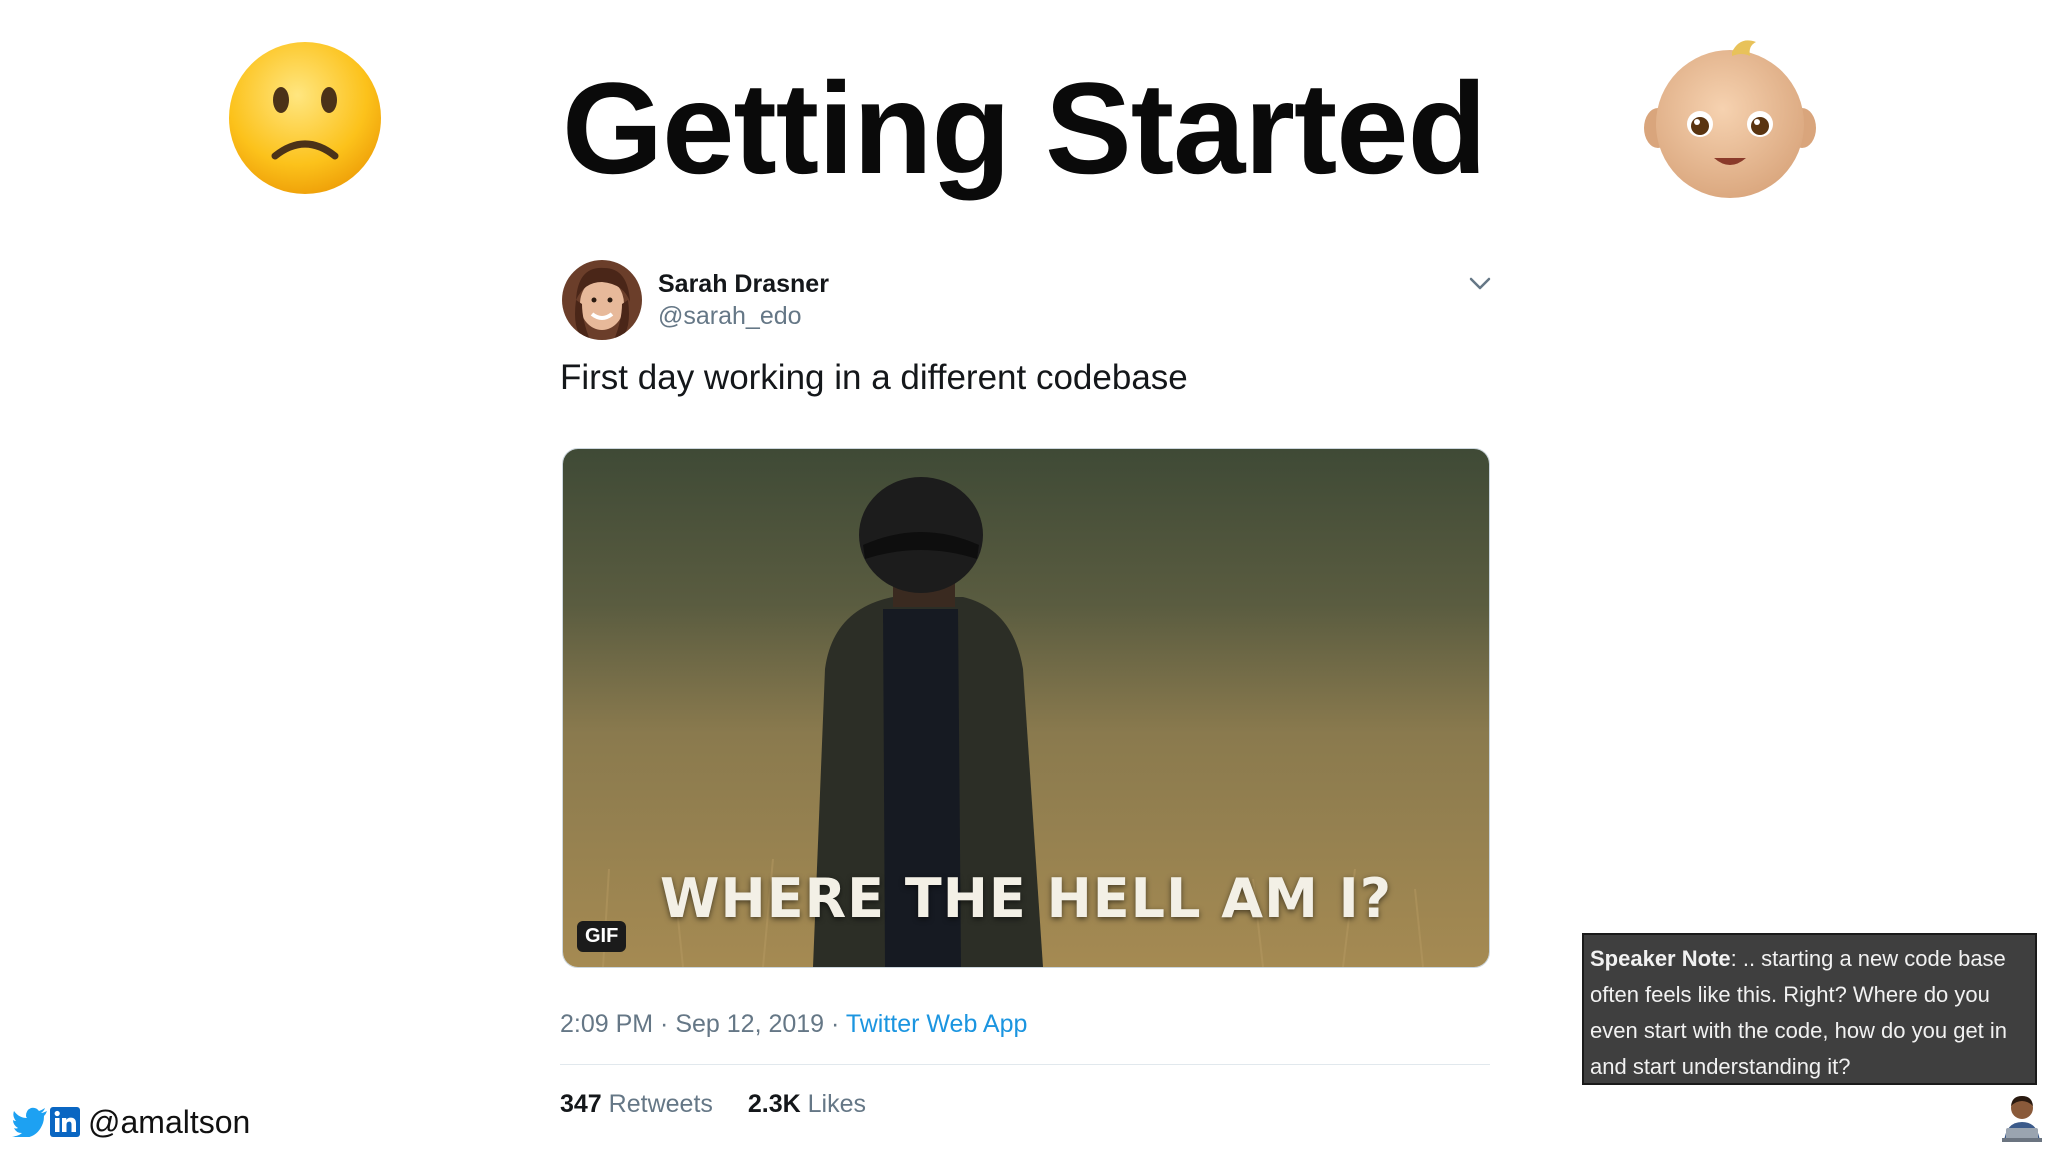  What do you see at coordinates (749, 1024) in the screenshot?
I see `tweet-date: Sep 12, 2019` at bounding box center [749, 1024].